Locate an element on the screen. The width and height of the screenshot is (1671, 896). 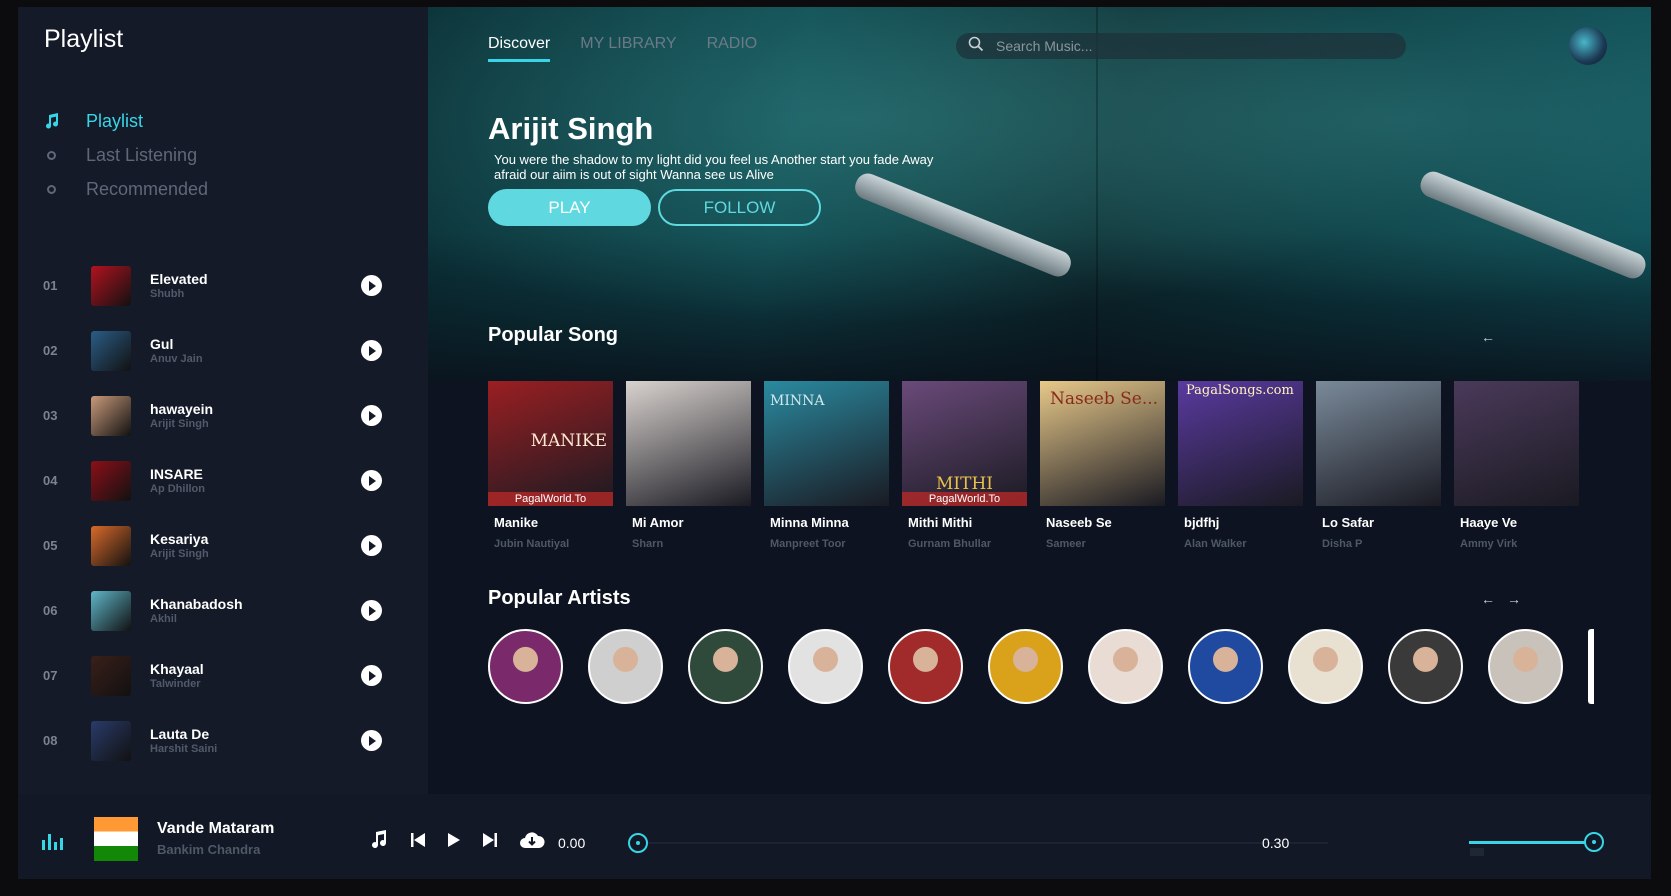
sidebar-nav: Playlist Last Listening Recommended is located at coordinates (222, 155).